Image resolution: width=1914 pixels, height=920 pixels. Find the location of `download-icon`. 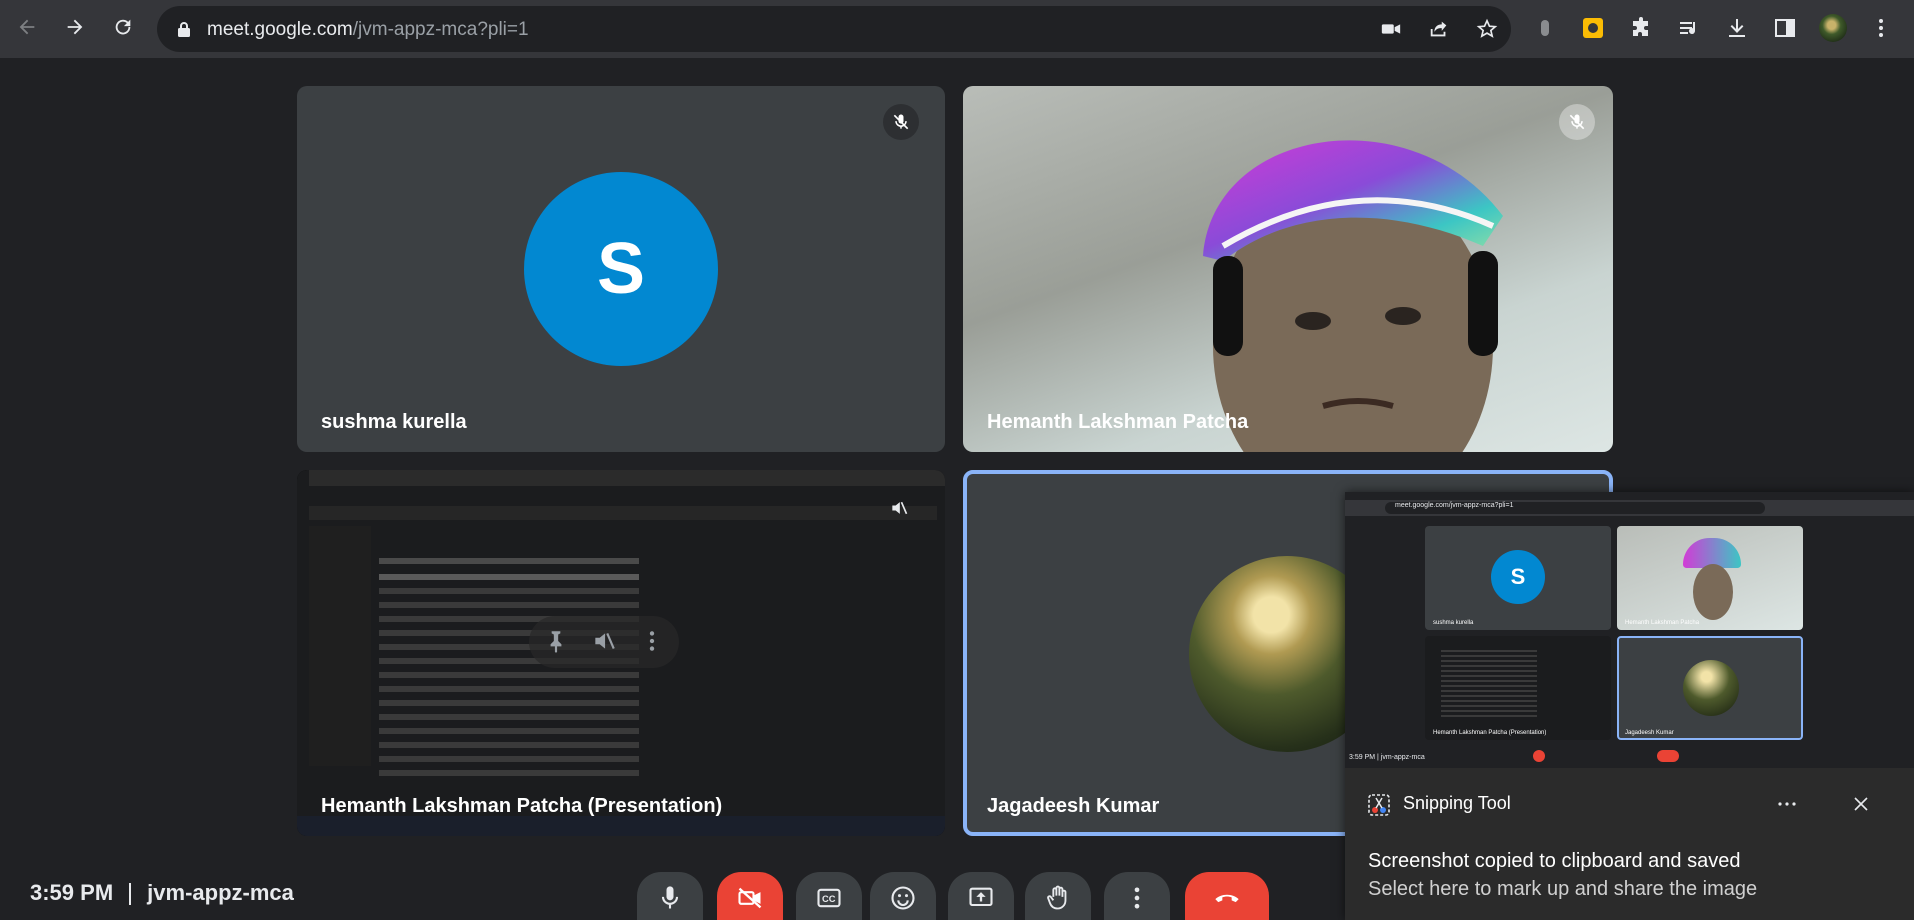

download-icon is located at coordinates (1737, 28).